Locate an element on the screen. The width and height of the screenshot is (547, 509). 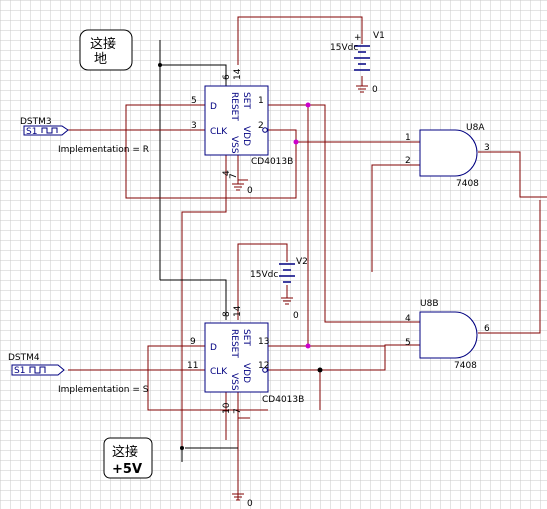
note-top-line2: 地 is located at coordinates (100, 59).